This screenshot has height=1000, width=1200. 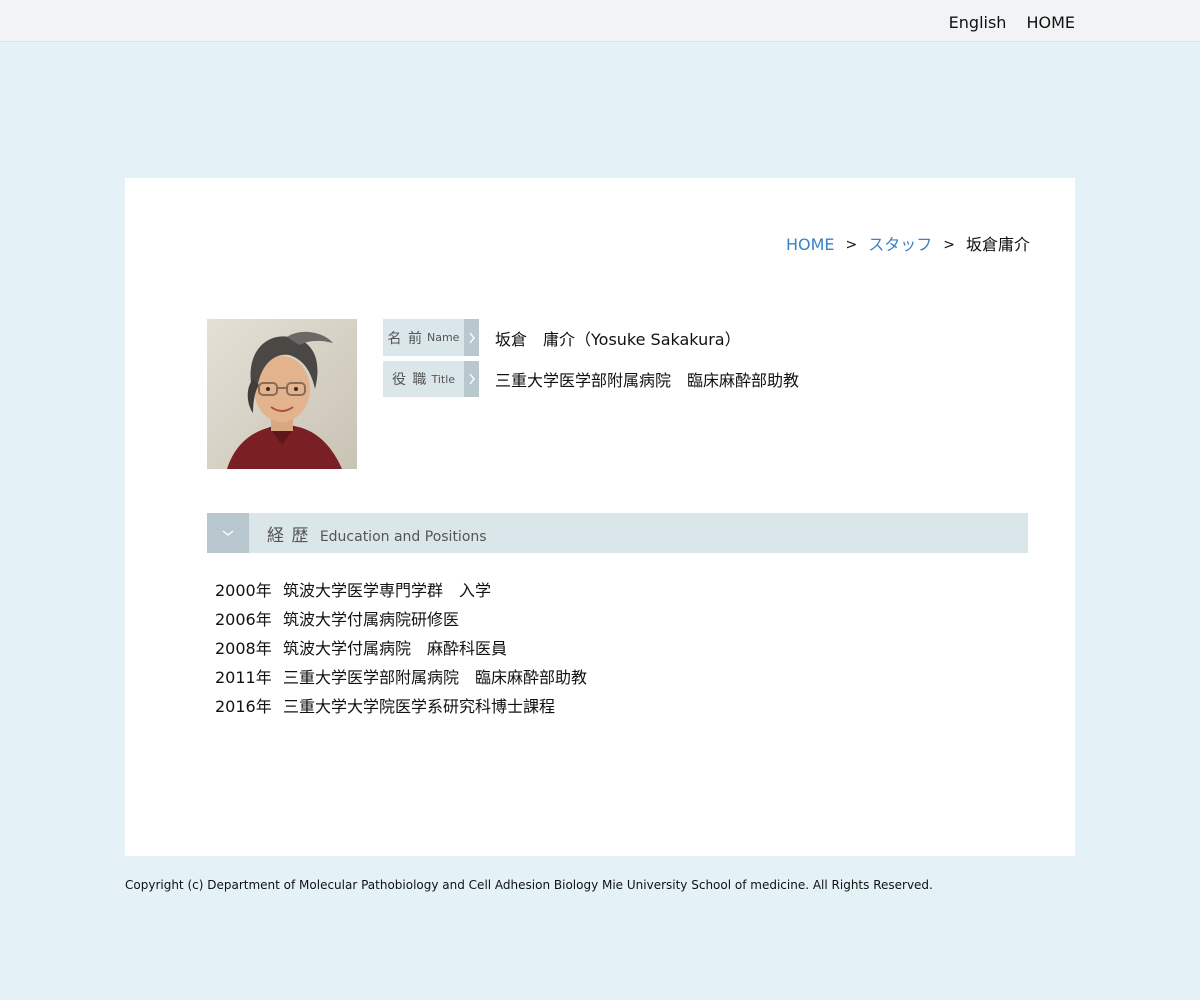 What do you see at coordinates (647, 380) in the screenshot?
I see `title-value: 三重大学医学部附属病院 臨床麻酔部助教` at bounding box center [647, 380].